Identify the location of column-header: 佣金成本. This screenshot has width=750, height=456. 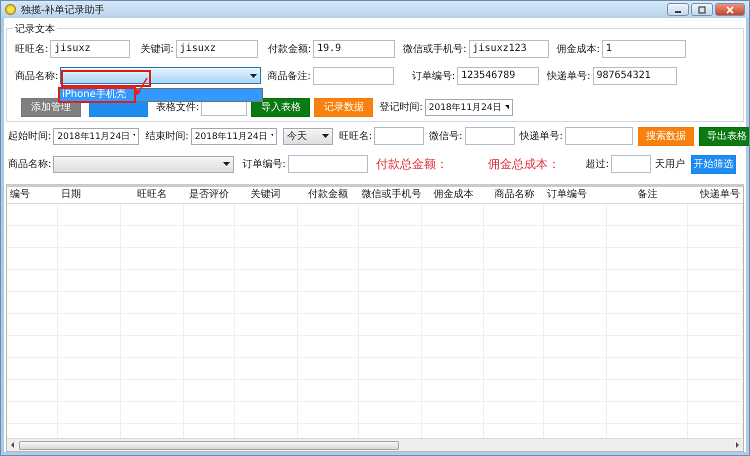
(453, 195).